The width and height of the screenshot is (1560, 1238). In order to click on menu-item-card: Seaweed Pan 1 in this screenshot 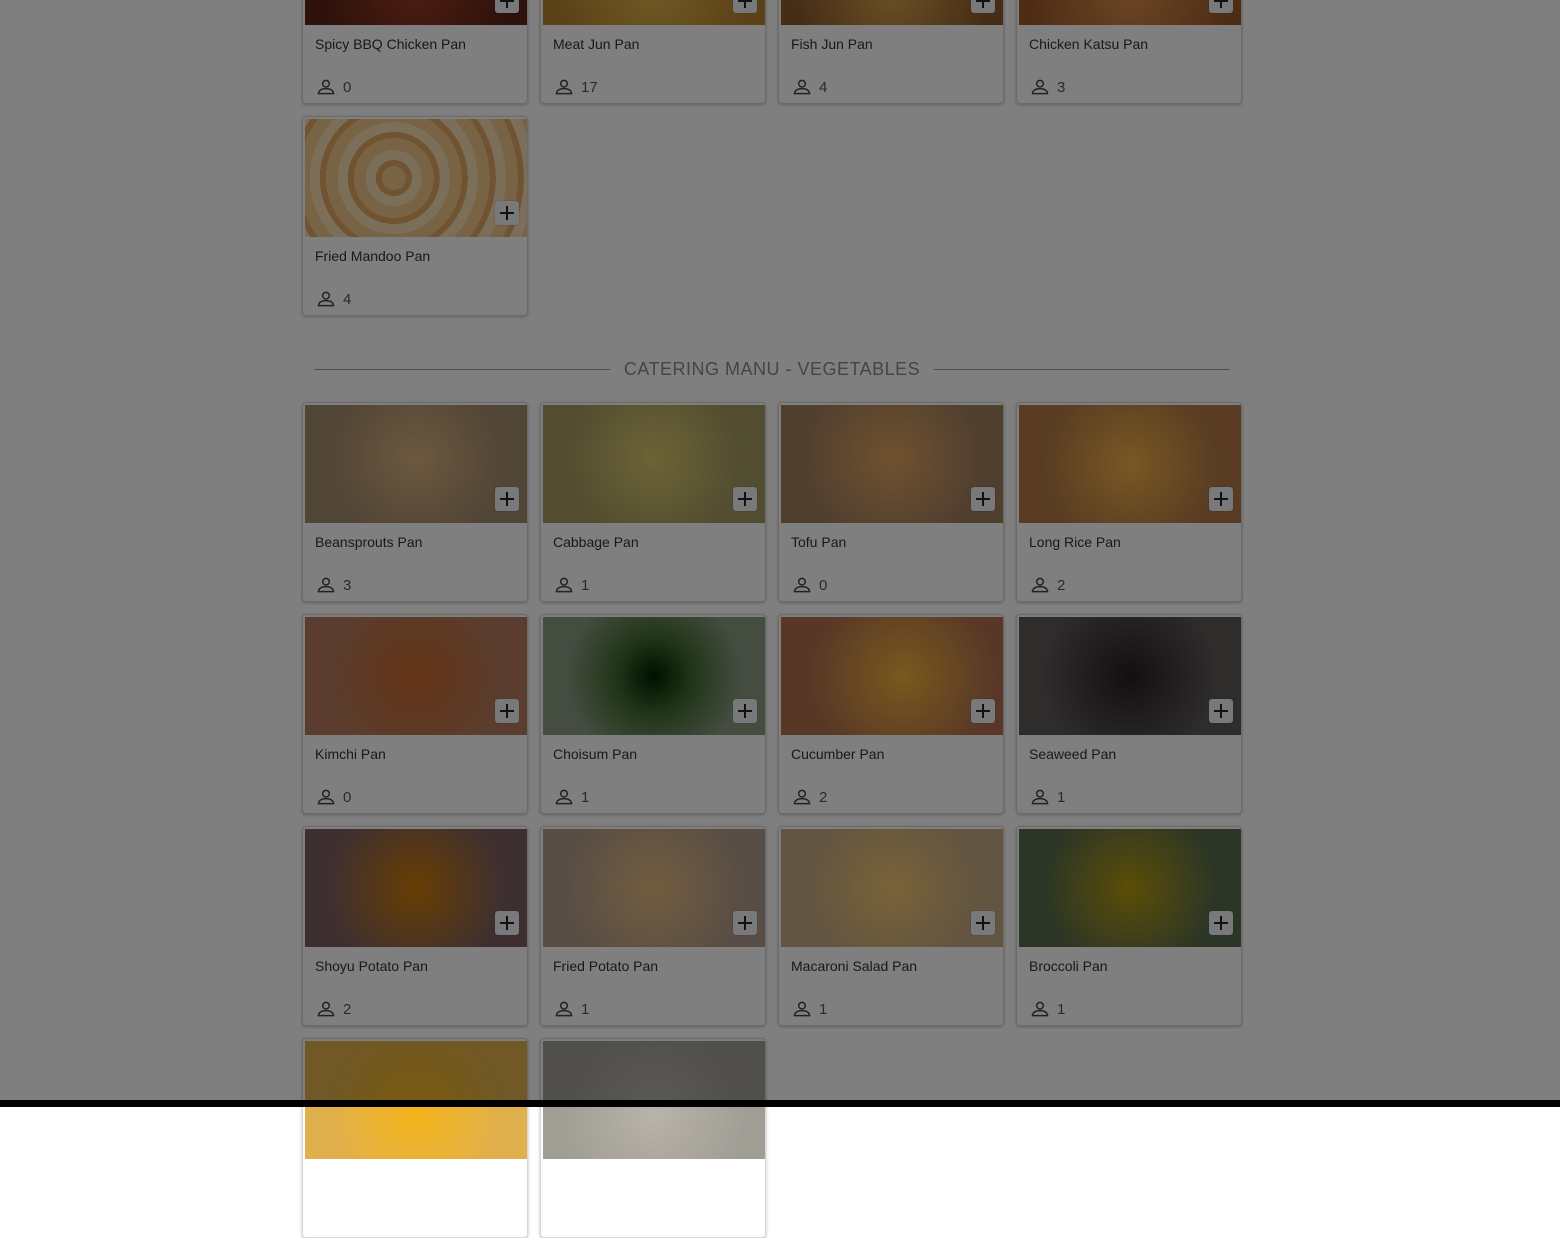, I will do `click(1129, 714)`.